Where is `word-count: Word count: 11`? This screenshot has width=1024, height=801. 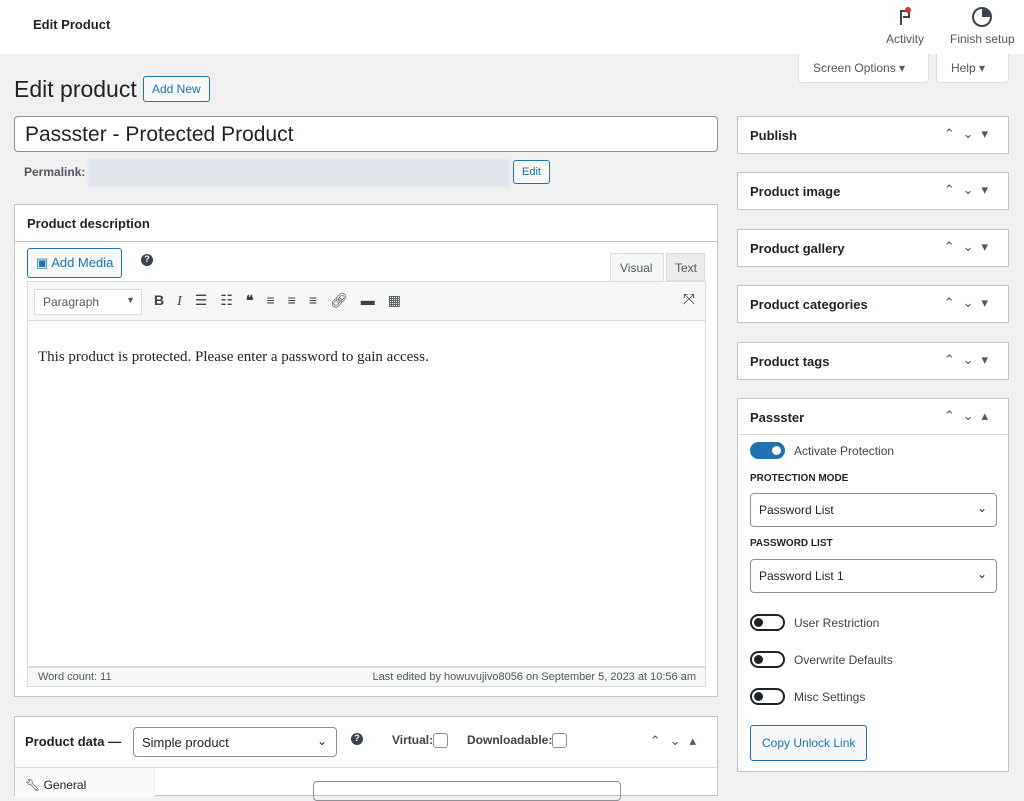
word-count: Word count: 11 is located at coordinates (75, 677).